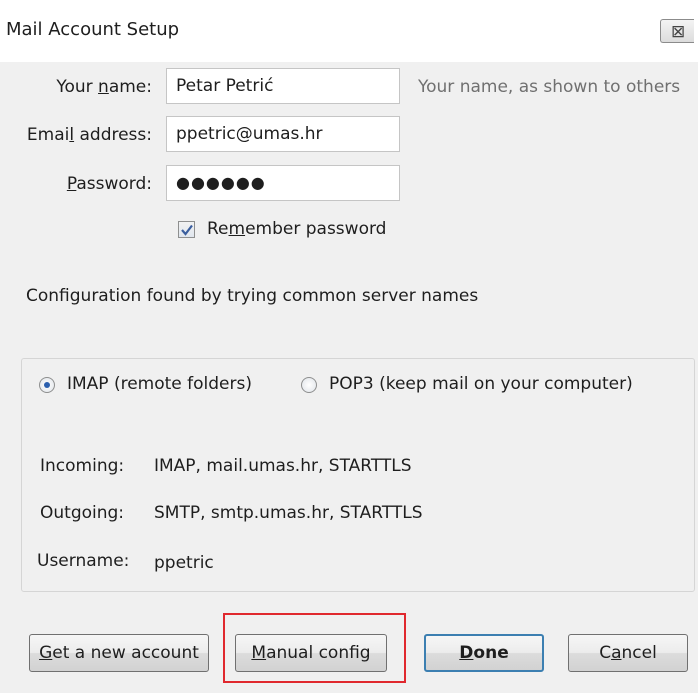 The height and width of the screenshot is (693, 698). I want to click on get-new-account-button: Get a new account, so click(119, 653).